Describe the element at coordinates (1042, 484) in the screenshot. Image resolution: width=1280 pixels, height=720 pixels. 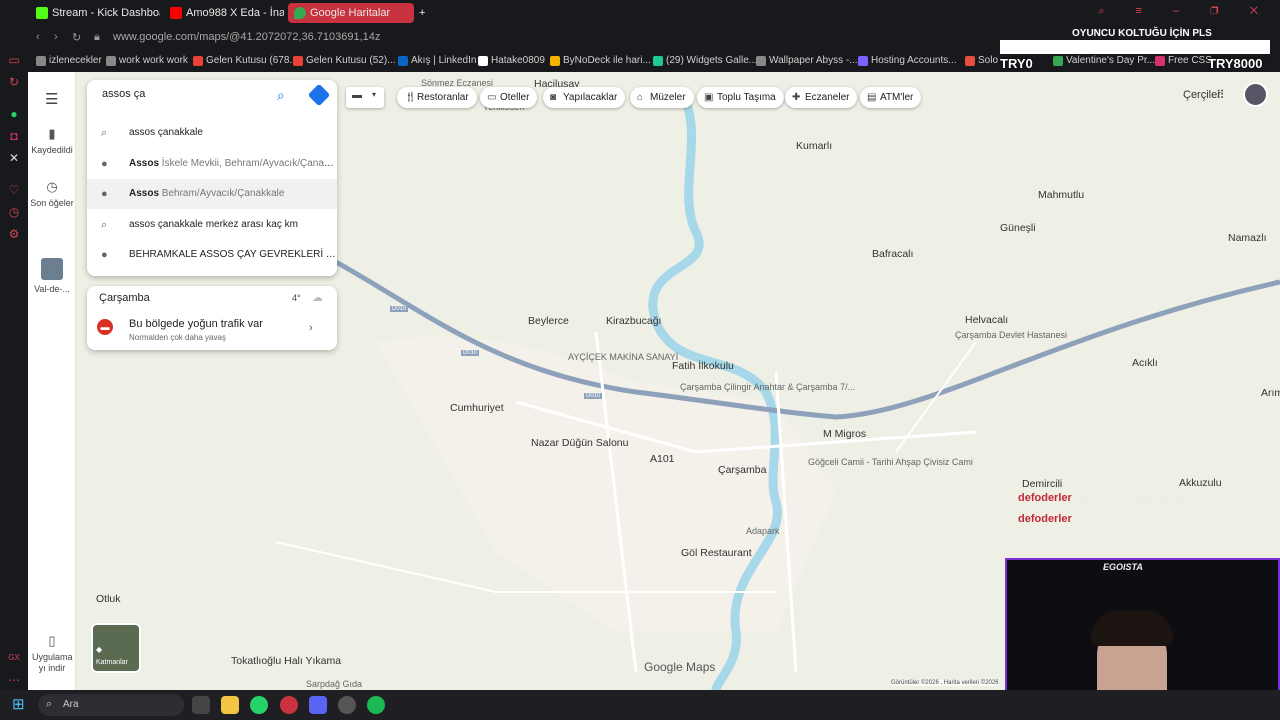
I see `map-place-label: Demircili` at that location.